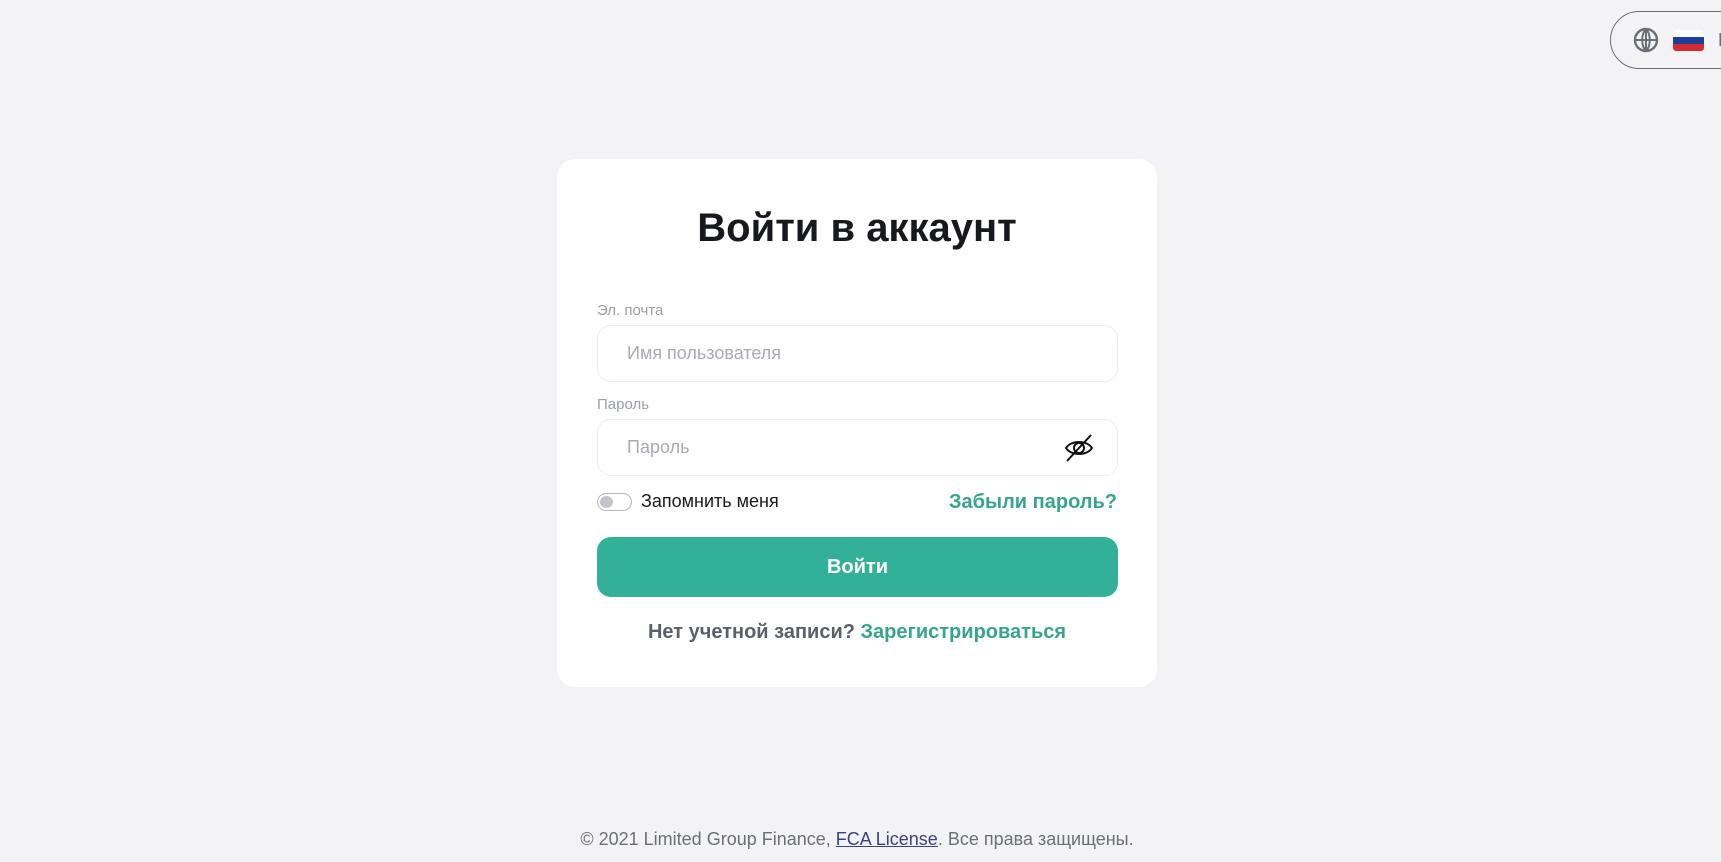 The height and width of the screenshot is (862, 1721). I want to click on page-title: Войти в аккаунт, so click(857, 228).